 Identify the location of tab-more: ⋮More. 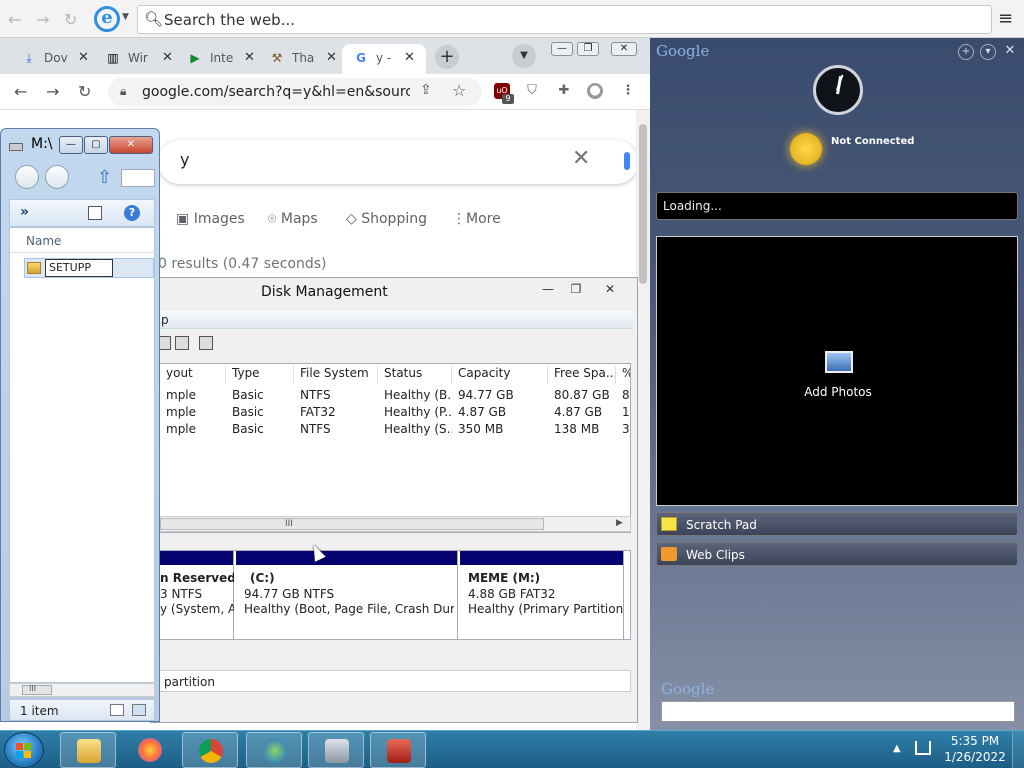
(476, 219).